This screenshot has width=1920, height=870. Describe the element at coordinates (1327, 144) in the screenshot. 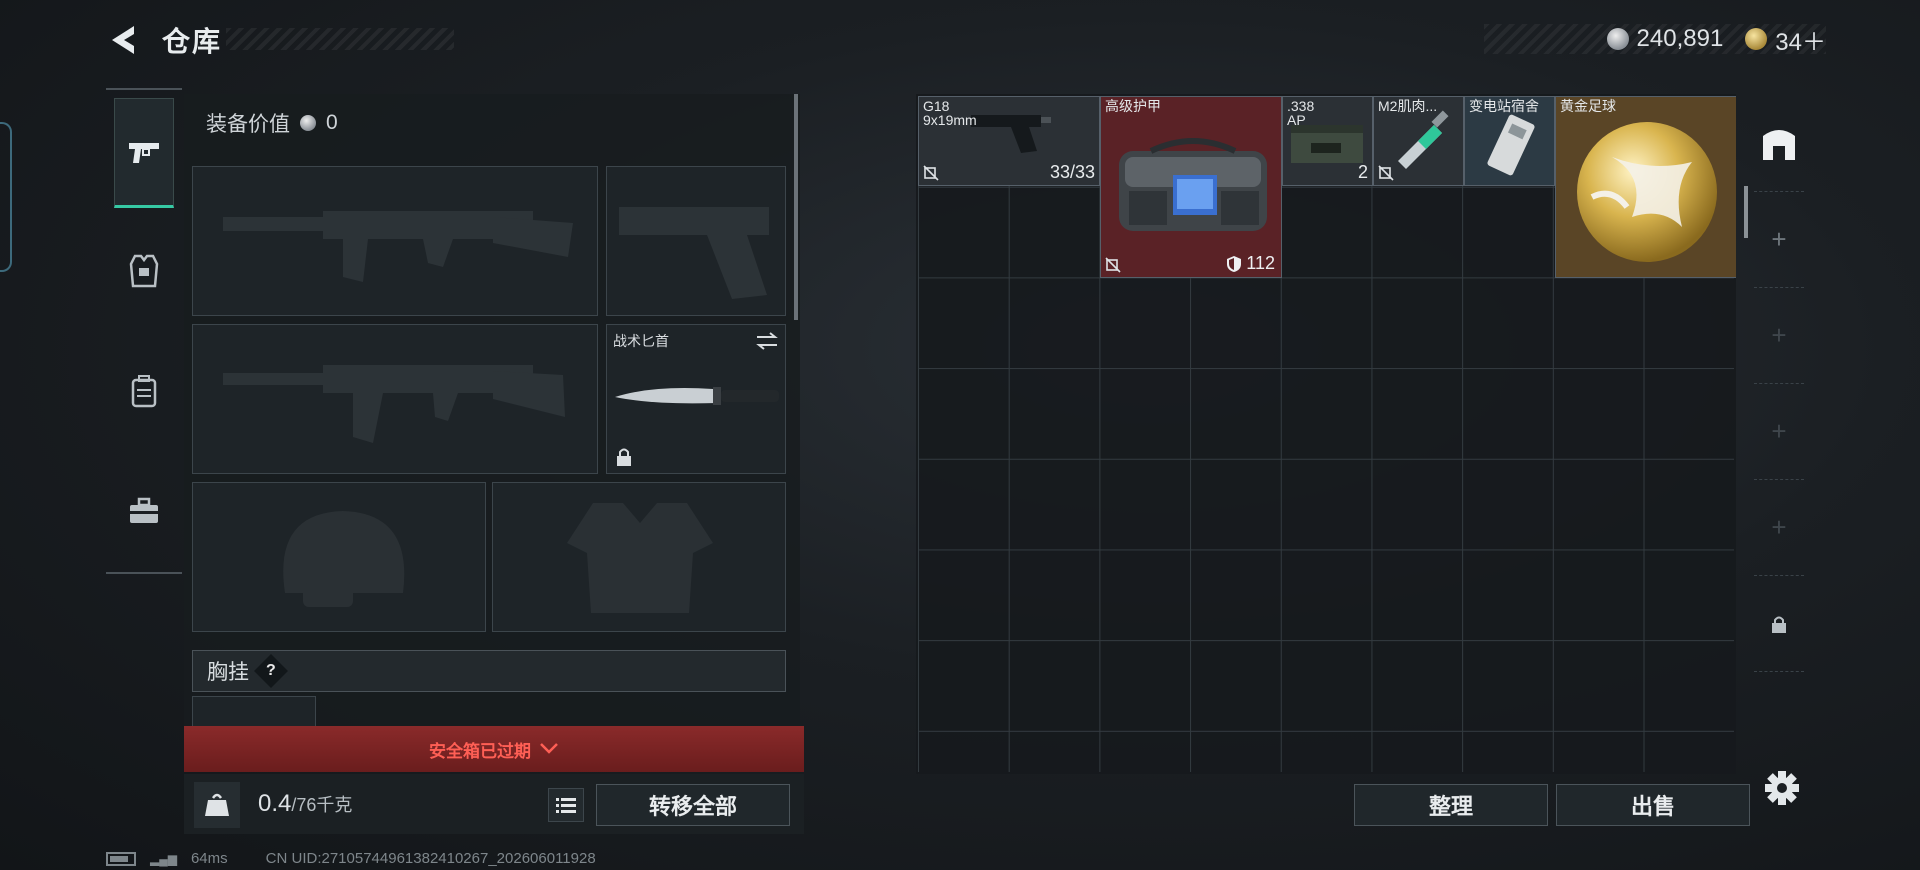

I see `ammo-box-icon` at that location.